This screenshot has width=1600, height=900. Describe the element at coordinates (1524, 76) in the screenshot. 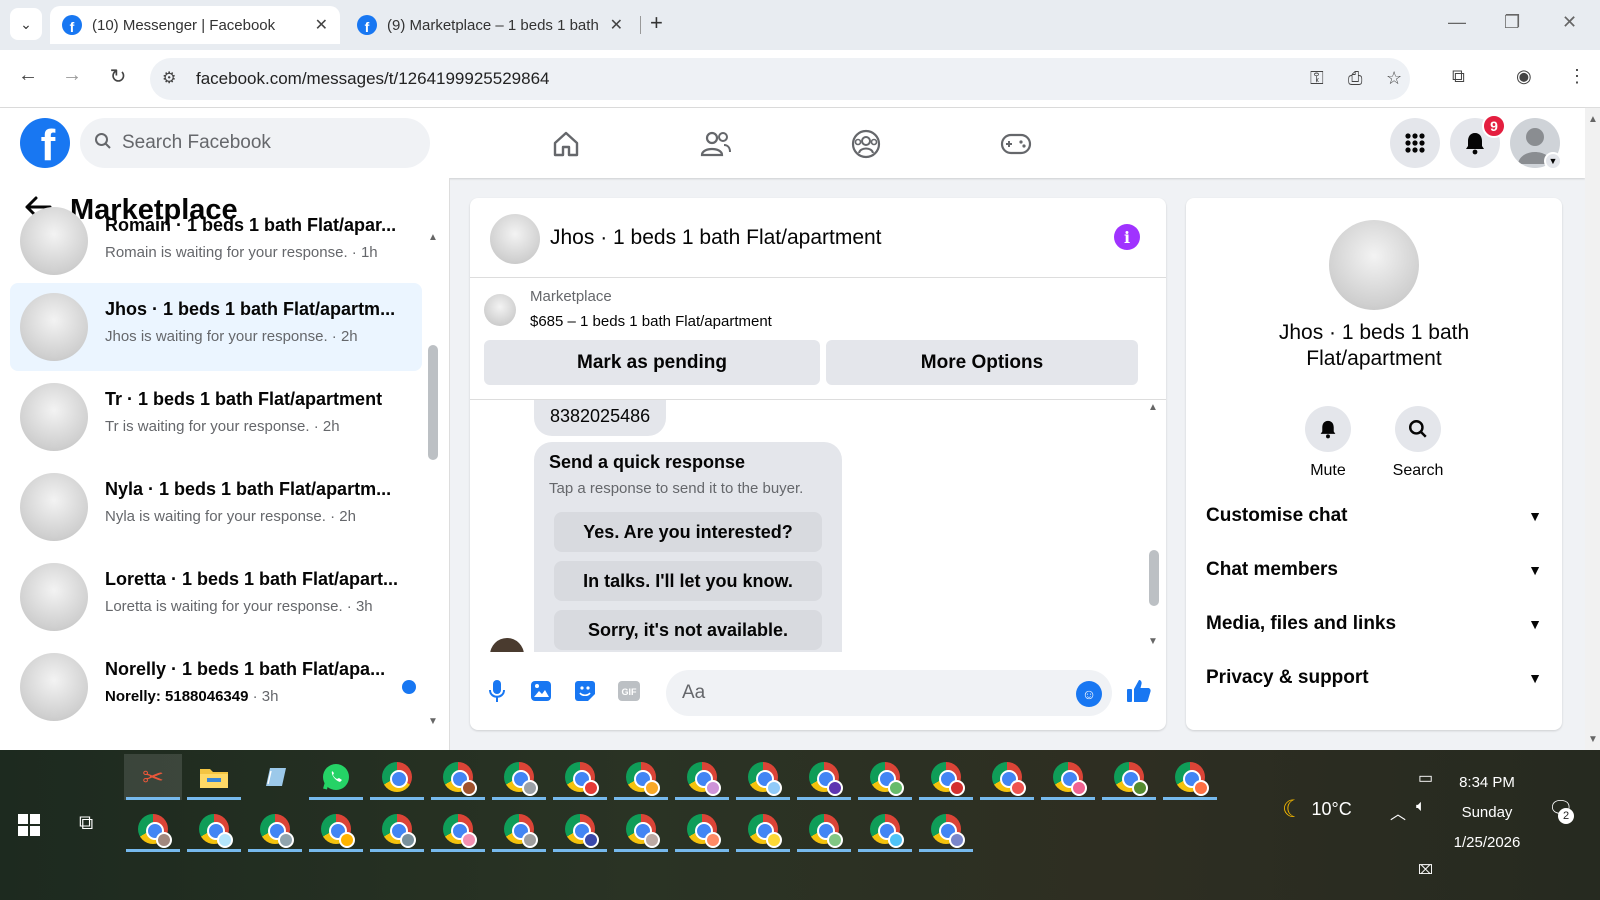

I see `profile-icon: ◉` at that location.